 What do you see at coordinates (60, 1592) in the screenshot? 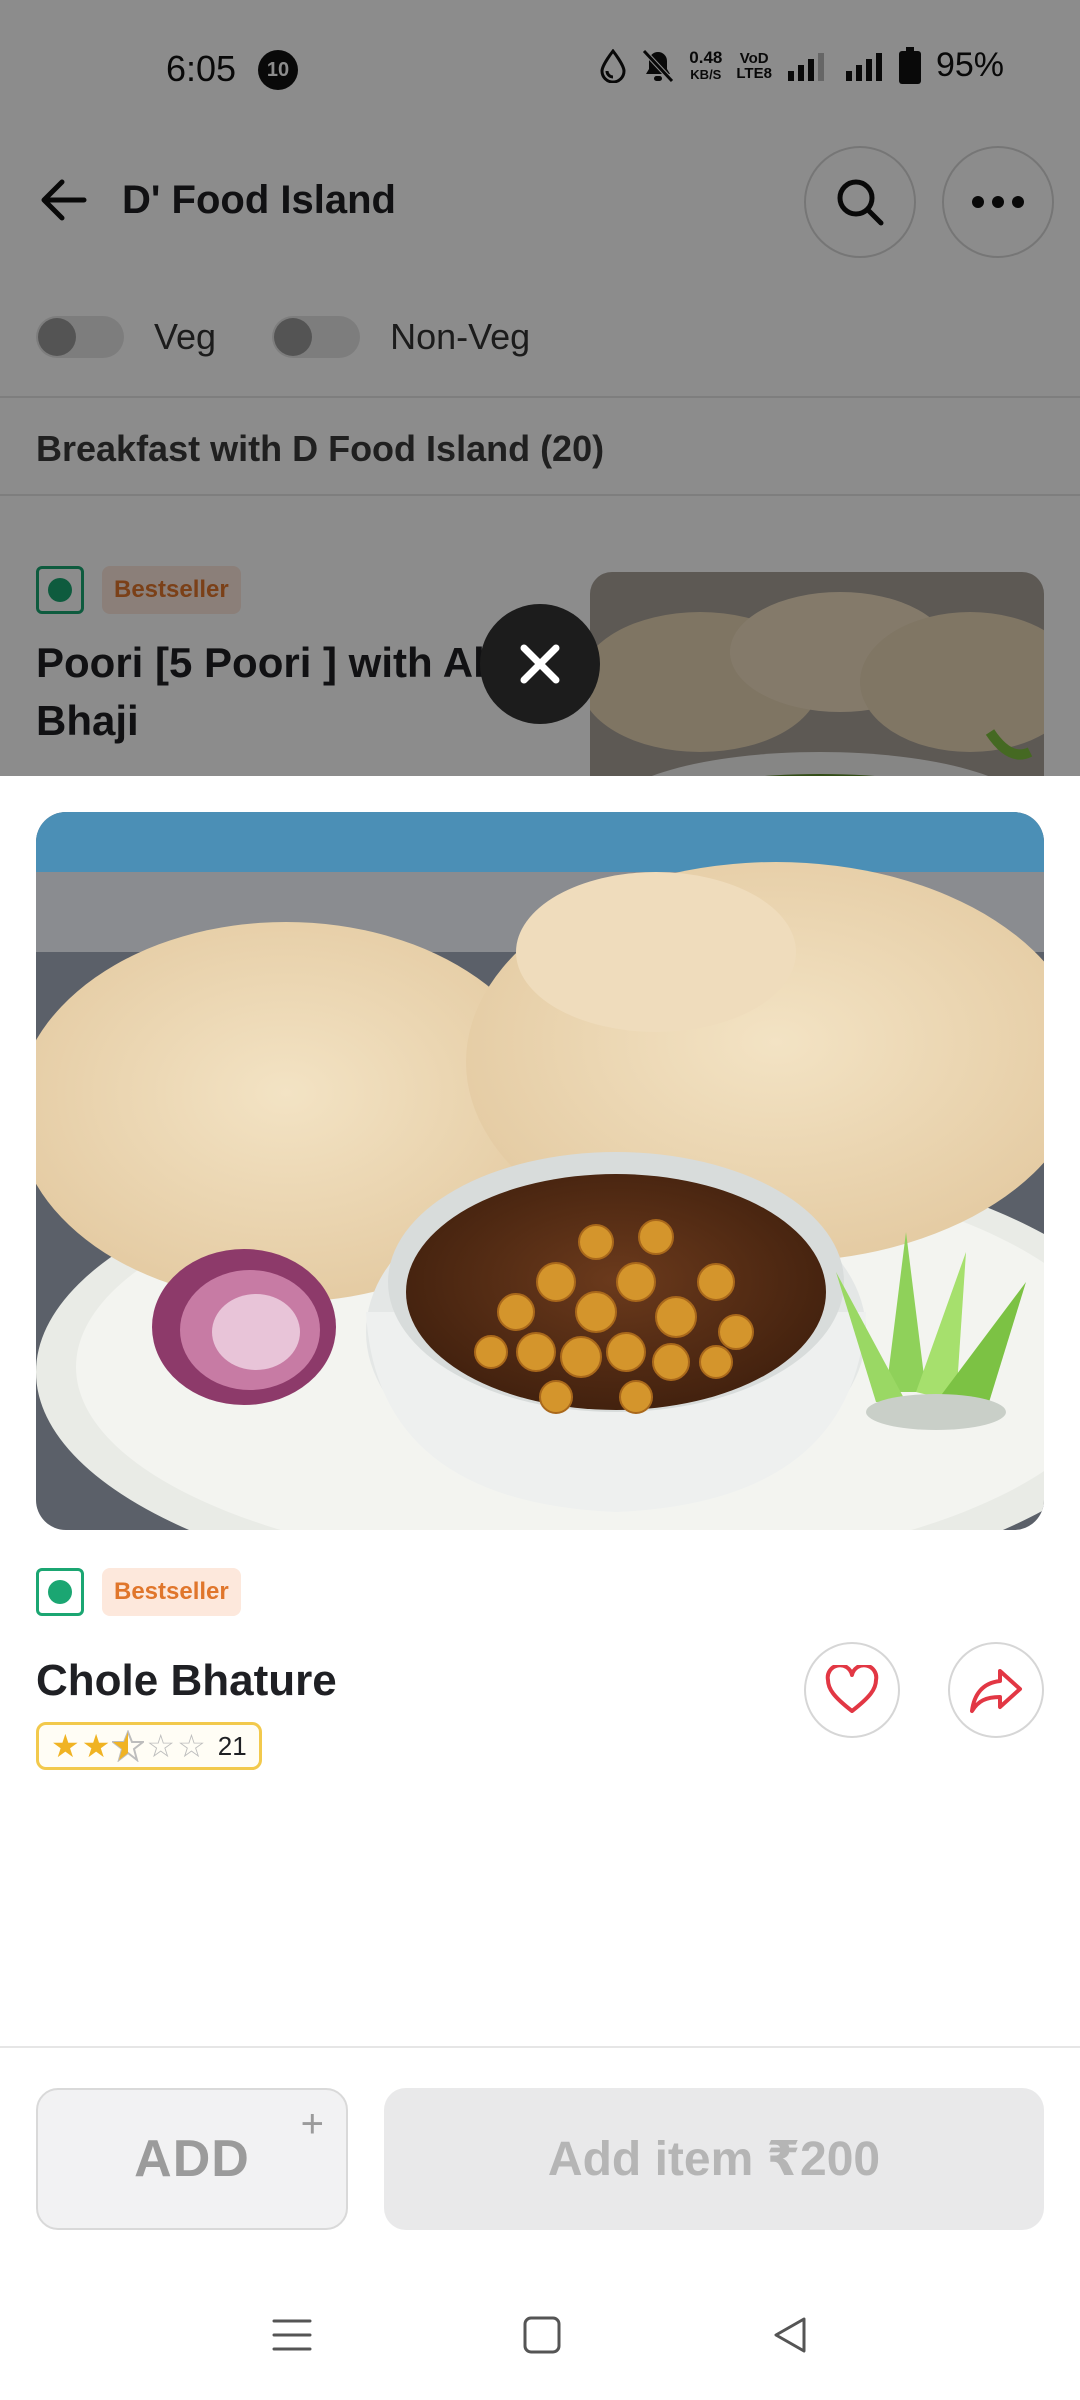
I see `veg-indicator-icon` at bounding box center [60, 1592].